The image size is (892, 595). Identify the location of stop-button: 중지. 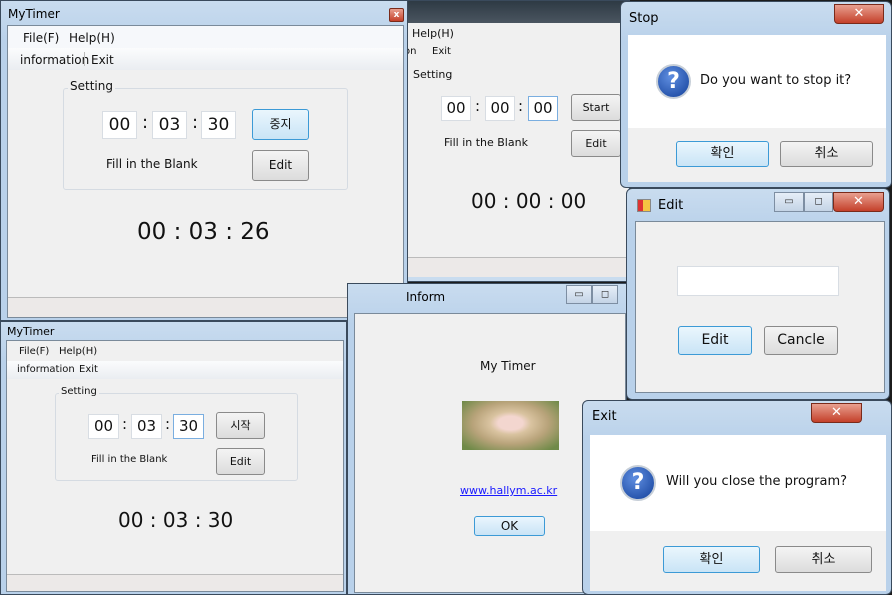
(280, 124).